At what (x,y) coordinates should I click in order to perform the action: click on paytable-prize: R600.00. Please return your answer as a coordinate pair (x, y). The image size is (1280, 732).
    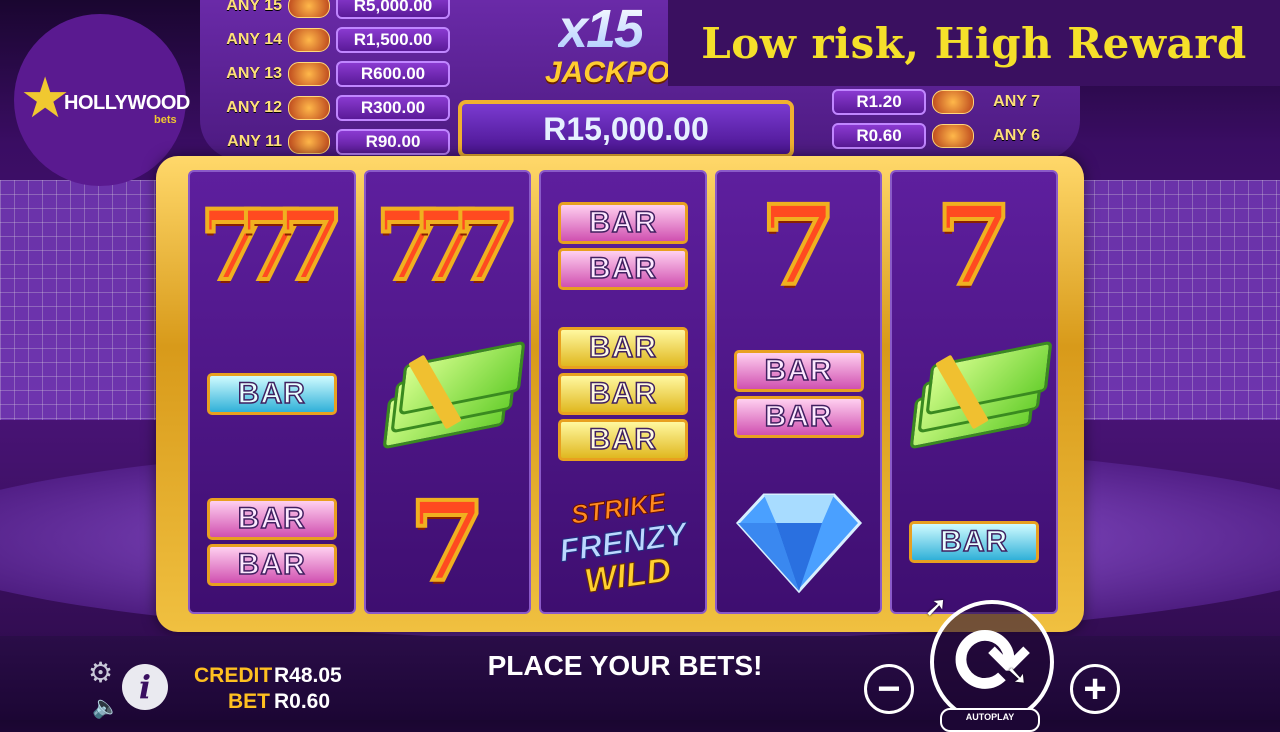
    Looking at the image, I should click on (393, 74).